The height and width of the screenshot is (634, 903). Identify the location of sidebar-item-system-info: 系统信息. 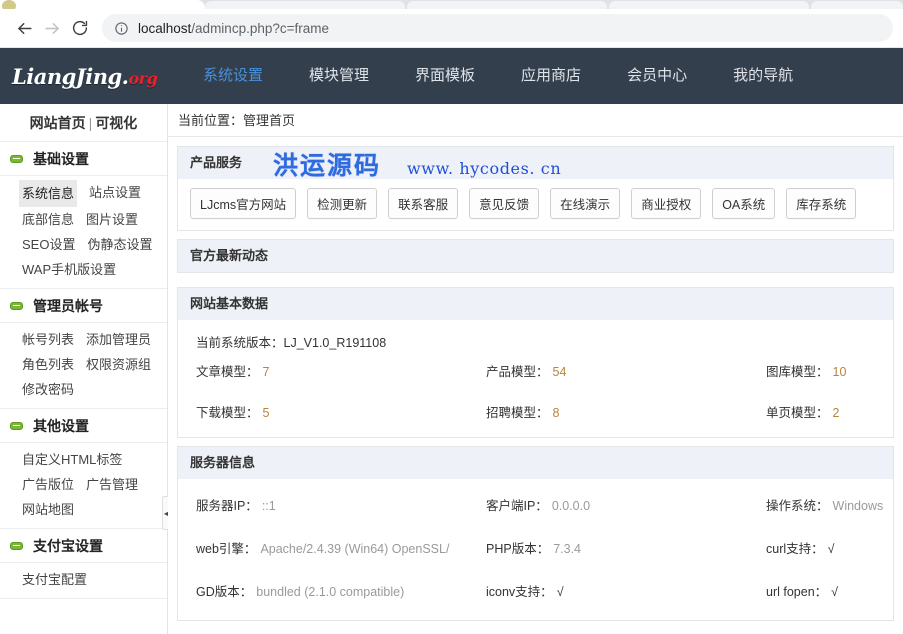
(48, 193).